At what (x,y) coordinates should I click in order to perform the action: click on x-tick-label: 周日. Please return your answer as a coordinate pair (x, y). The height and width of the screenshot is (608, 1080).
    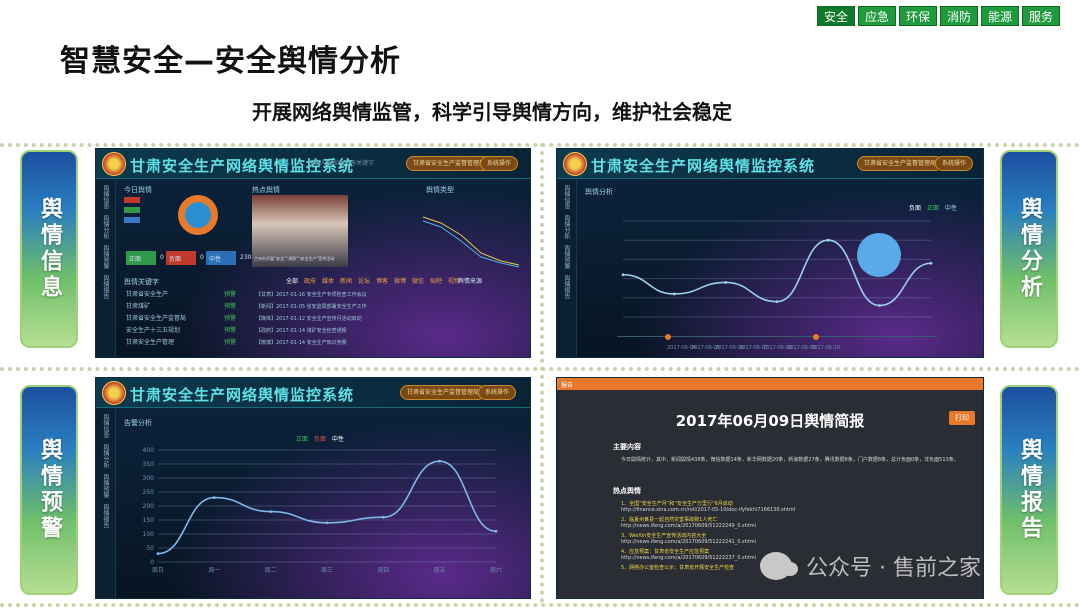
    Looking at the image, I should click on (158, 570).